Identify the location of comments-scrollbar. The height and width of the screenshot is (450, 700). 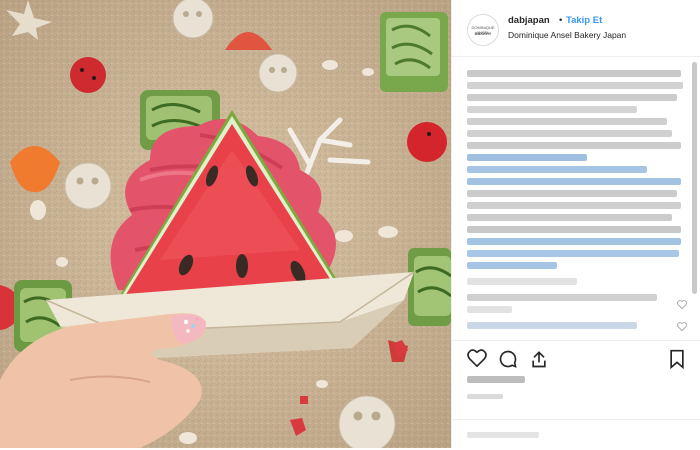
(694, 178).